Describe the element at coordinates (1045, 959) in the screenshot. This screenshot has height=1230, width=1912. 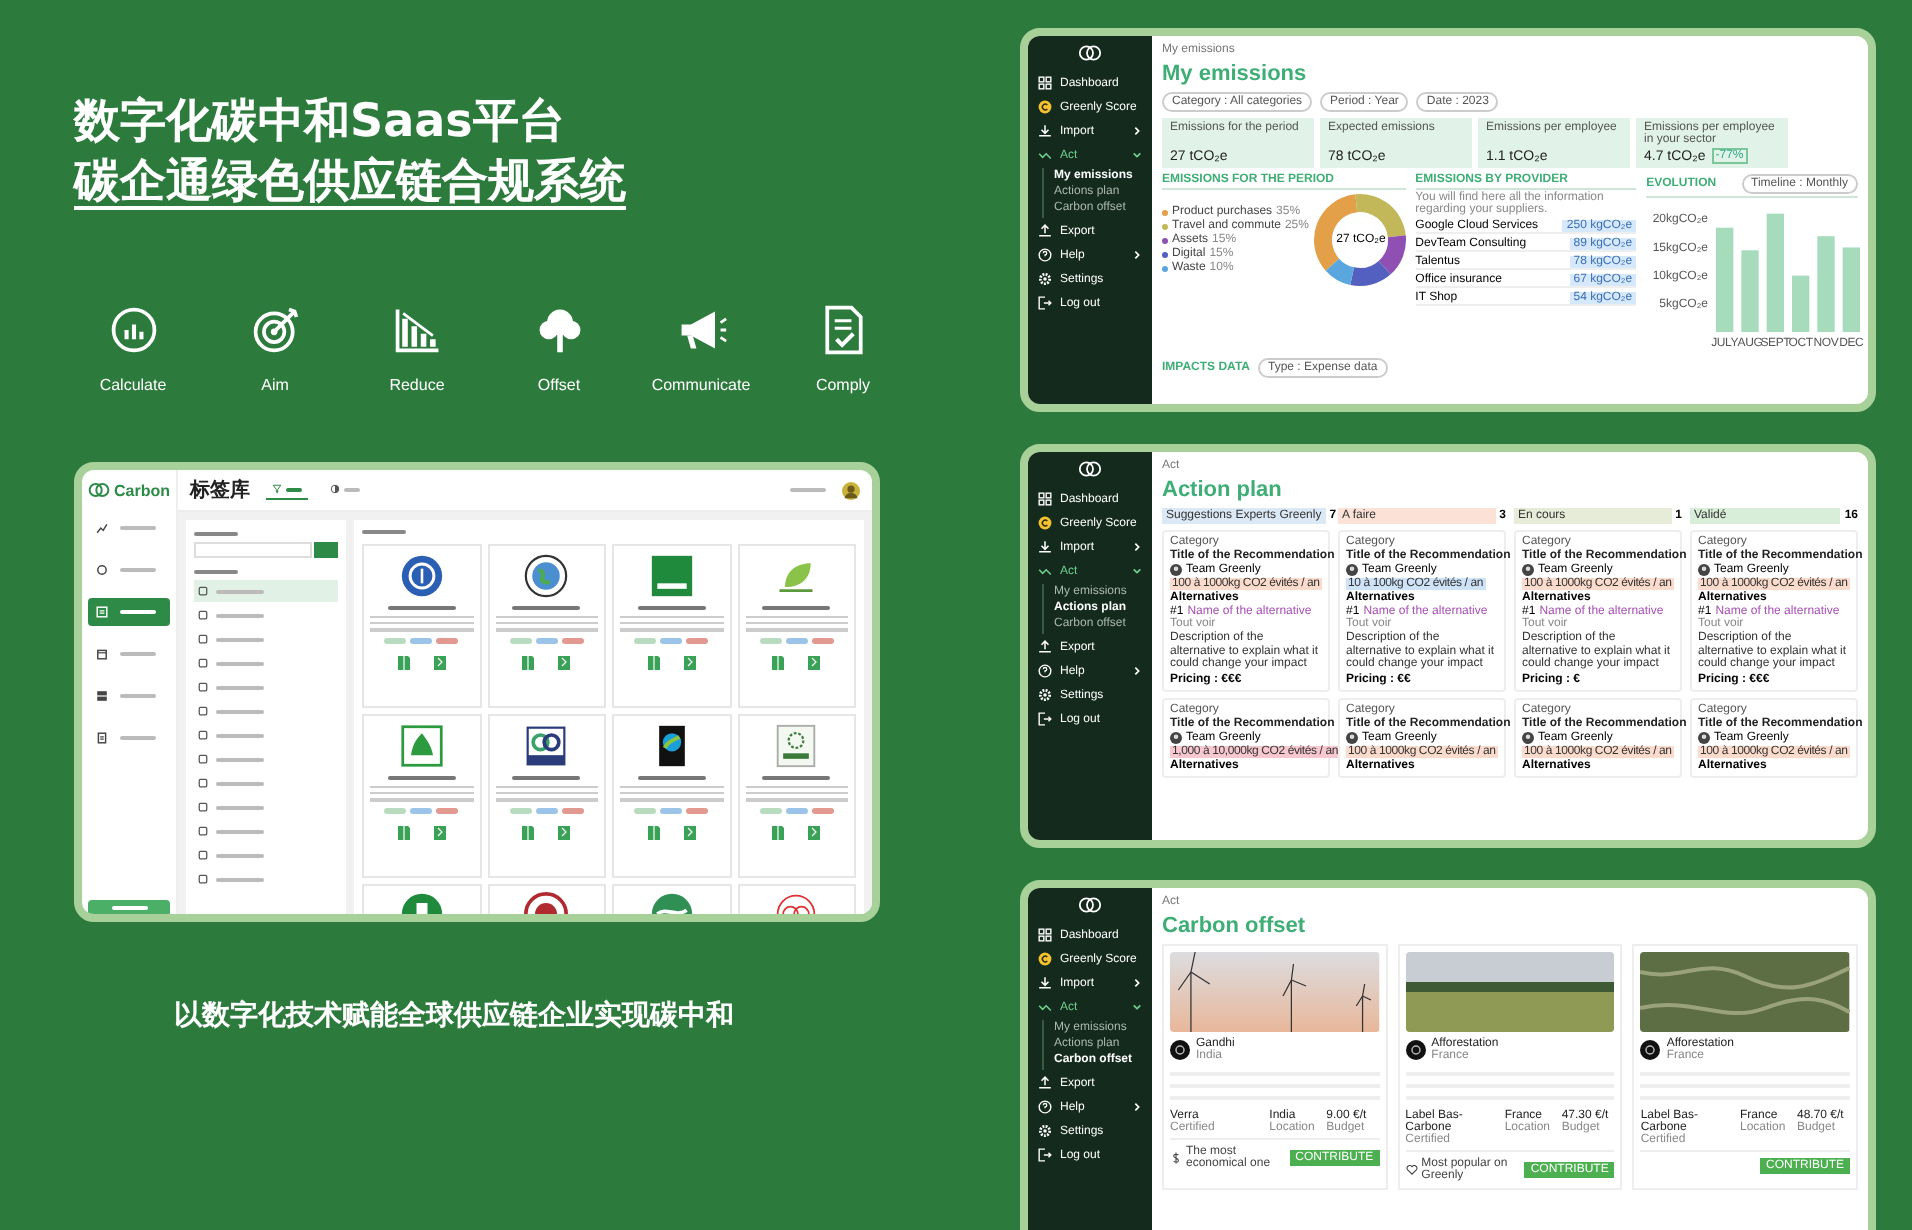
I see `score-badge-icon` at that location.